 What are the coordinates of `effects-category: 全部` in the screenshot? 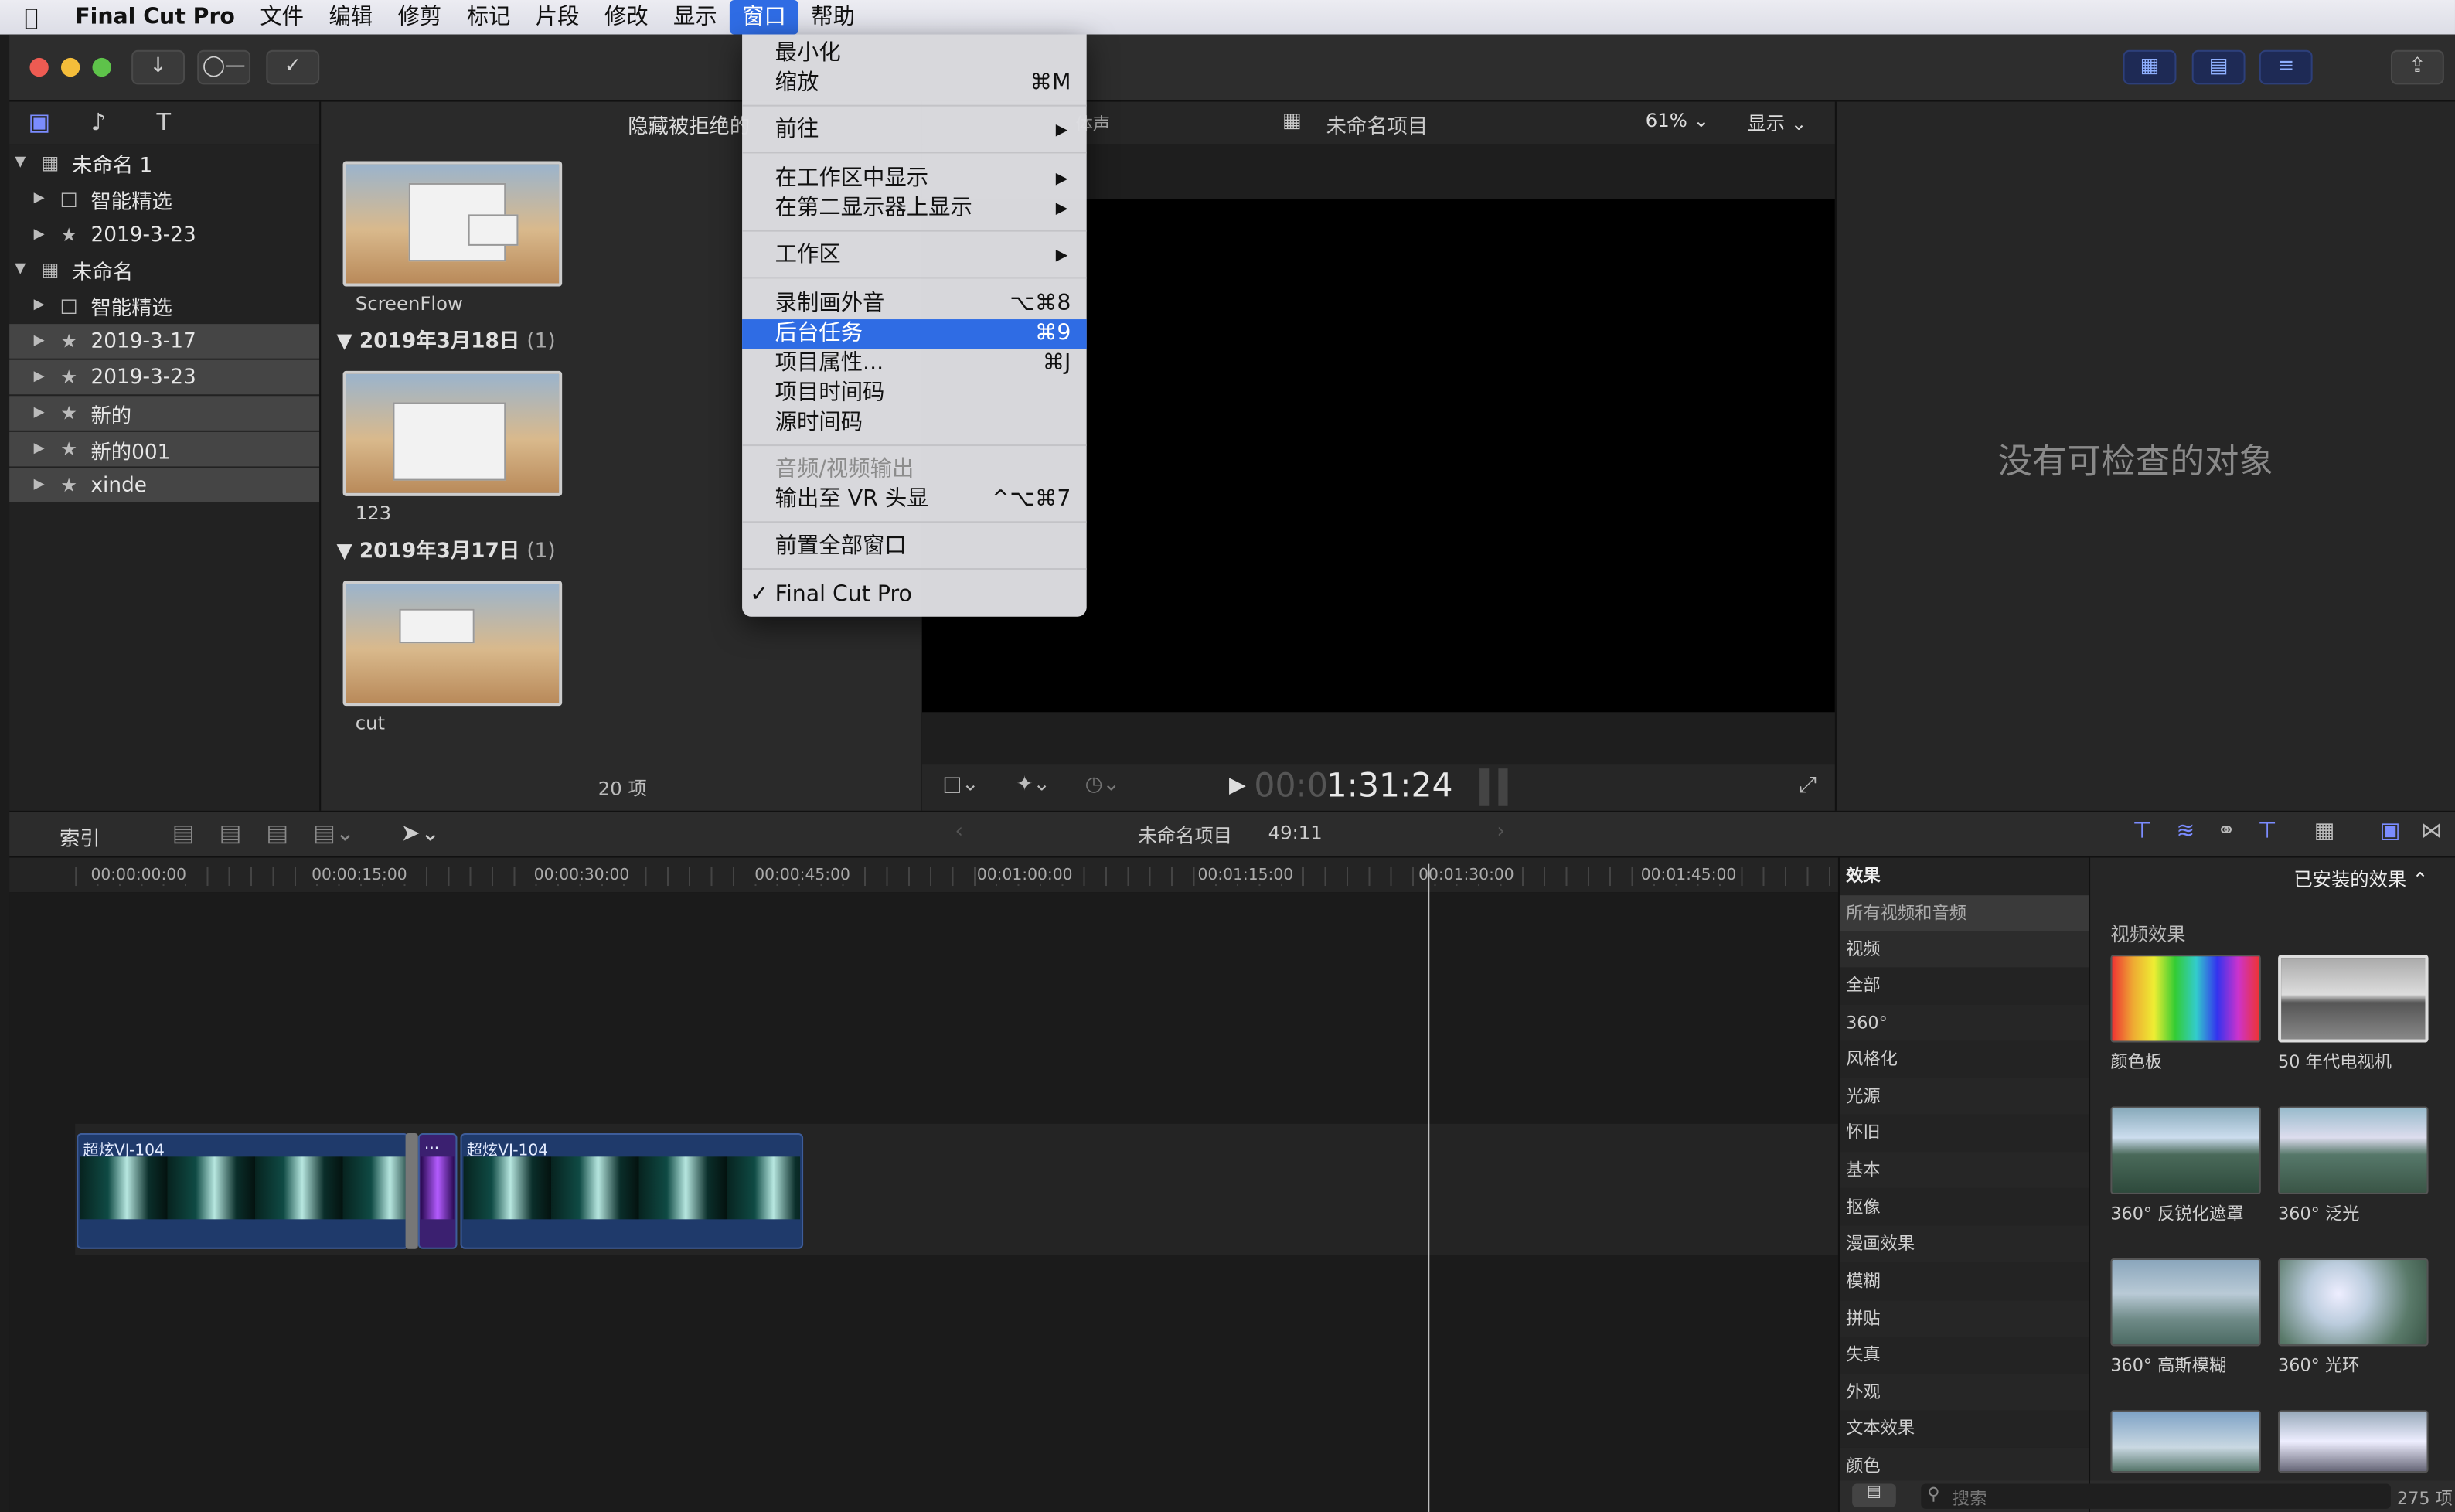 It's located at (1965, 985).